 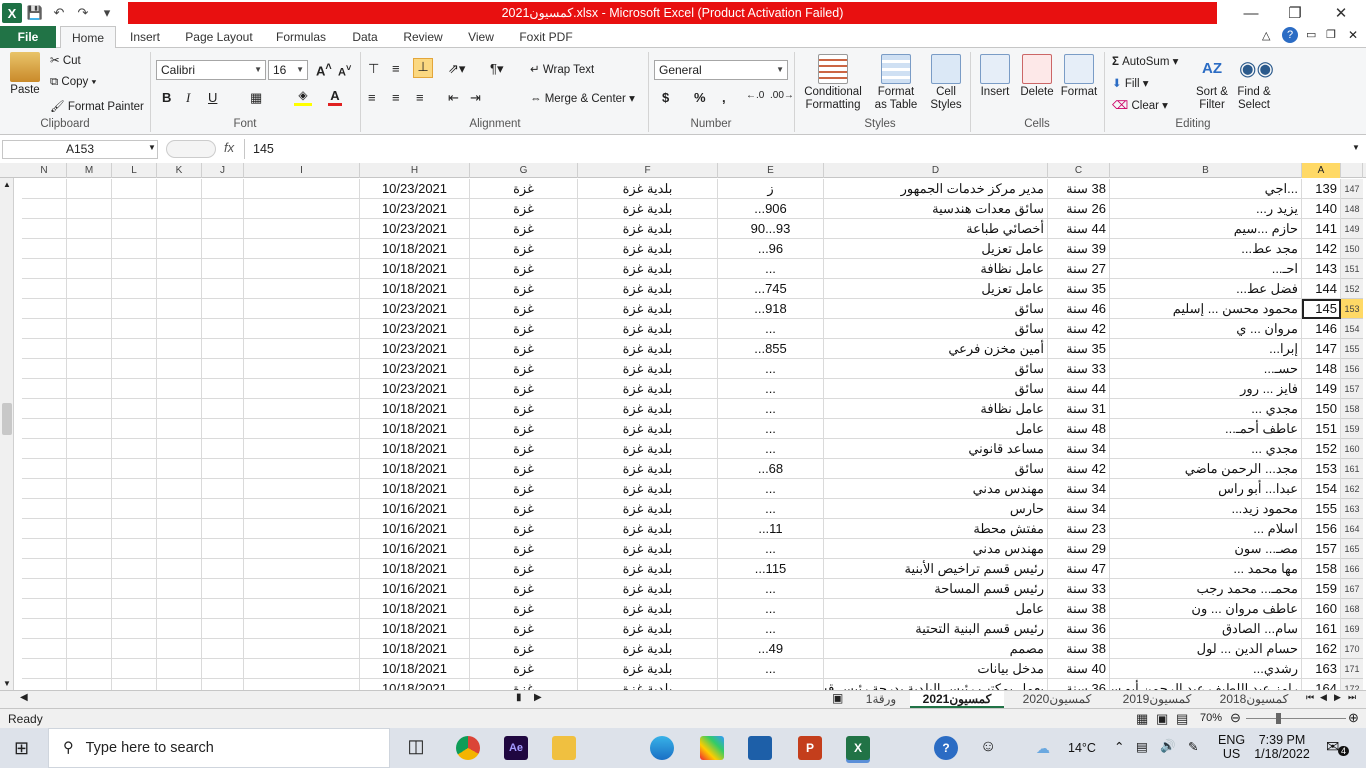 I want to click on select-all-corner, so click(x=1352, y=170).